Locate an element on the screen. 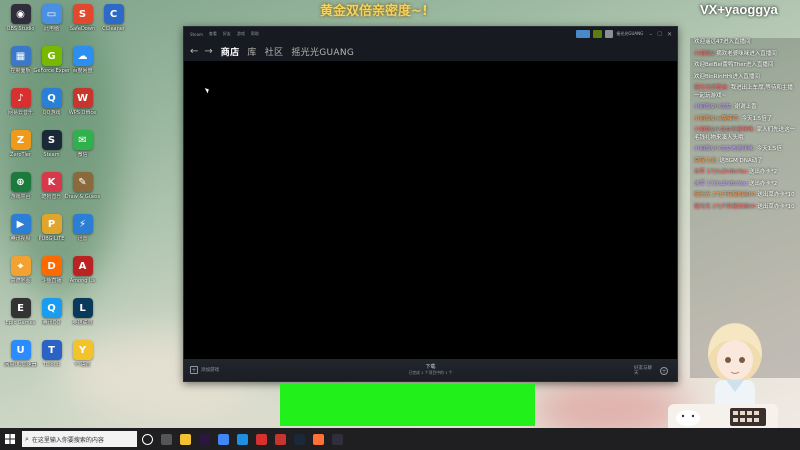  obs-icon is located at coordinates (337, 439).